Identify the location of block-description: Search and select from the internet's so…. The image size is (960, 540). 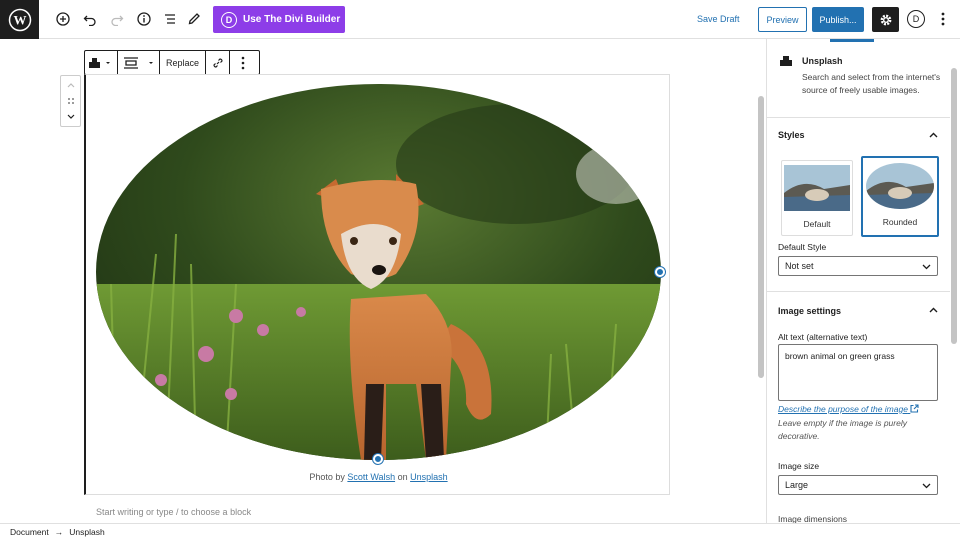
(871, 83).